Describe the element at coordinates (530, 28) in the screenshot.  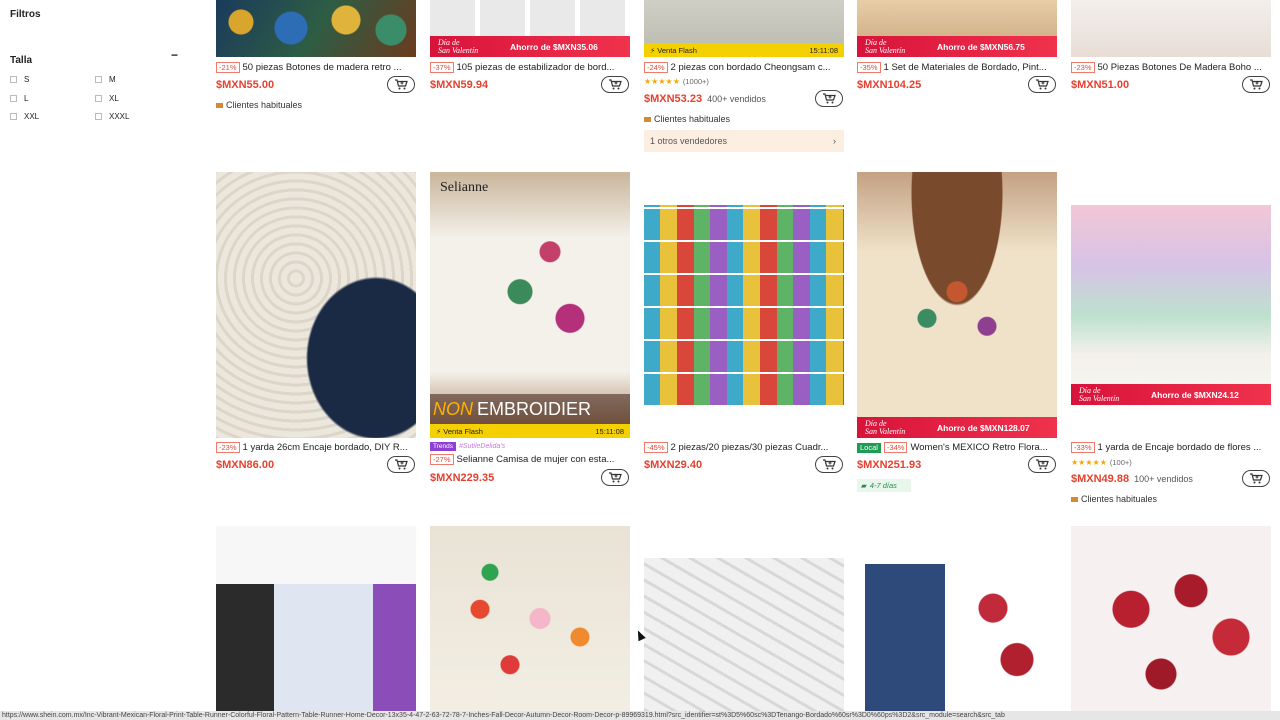
I see `product-image: Día de San Valentín Ahorro de $MXN35.06` at that location.